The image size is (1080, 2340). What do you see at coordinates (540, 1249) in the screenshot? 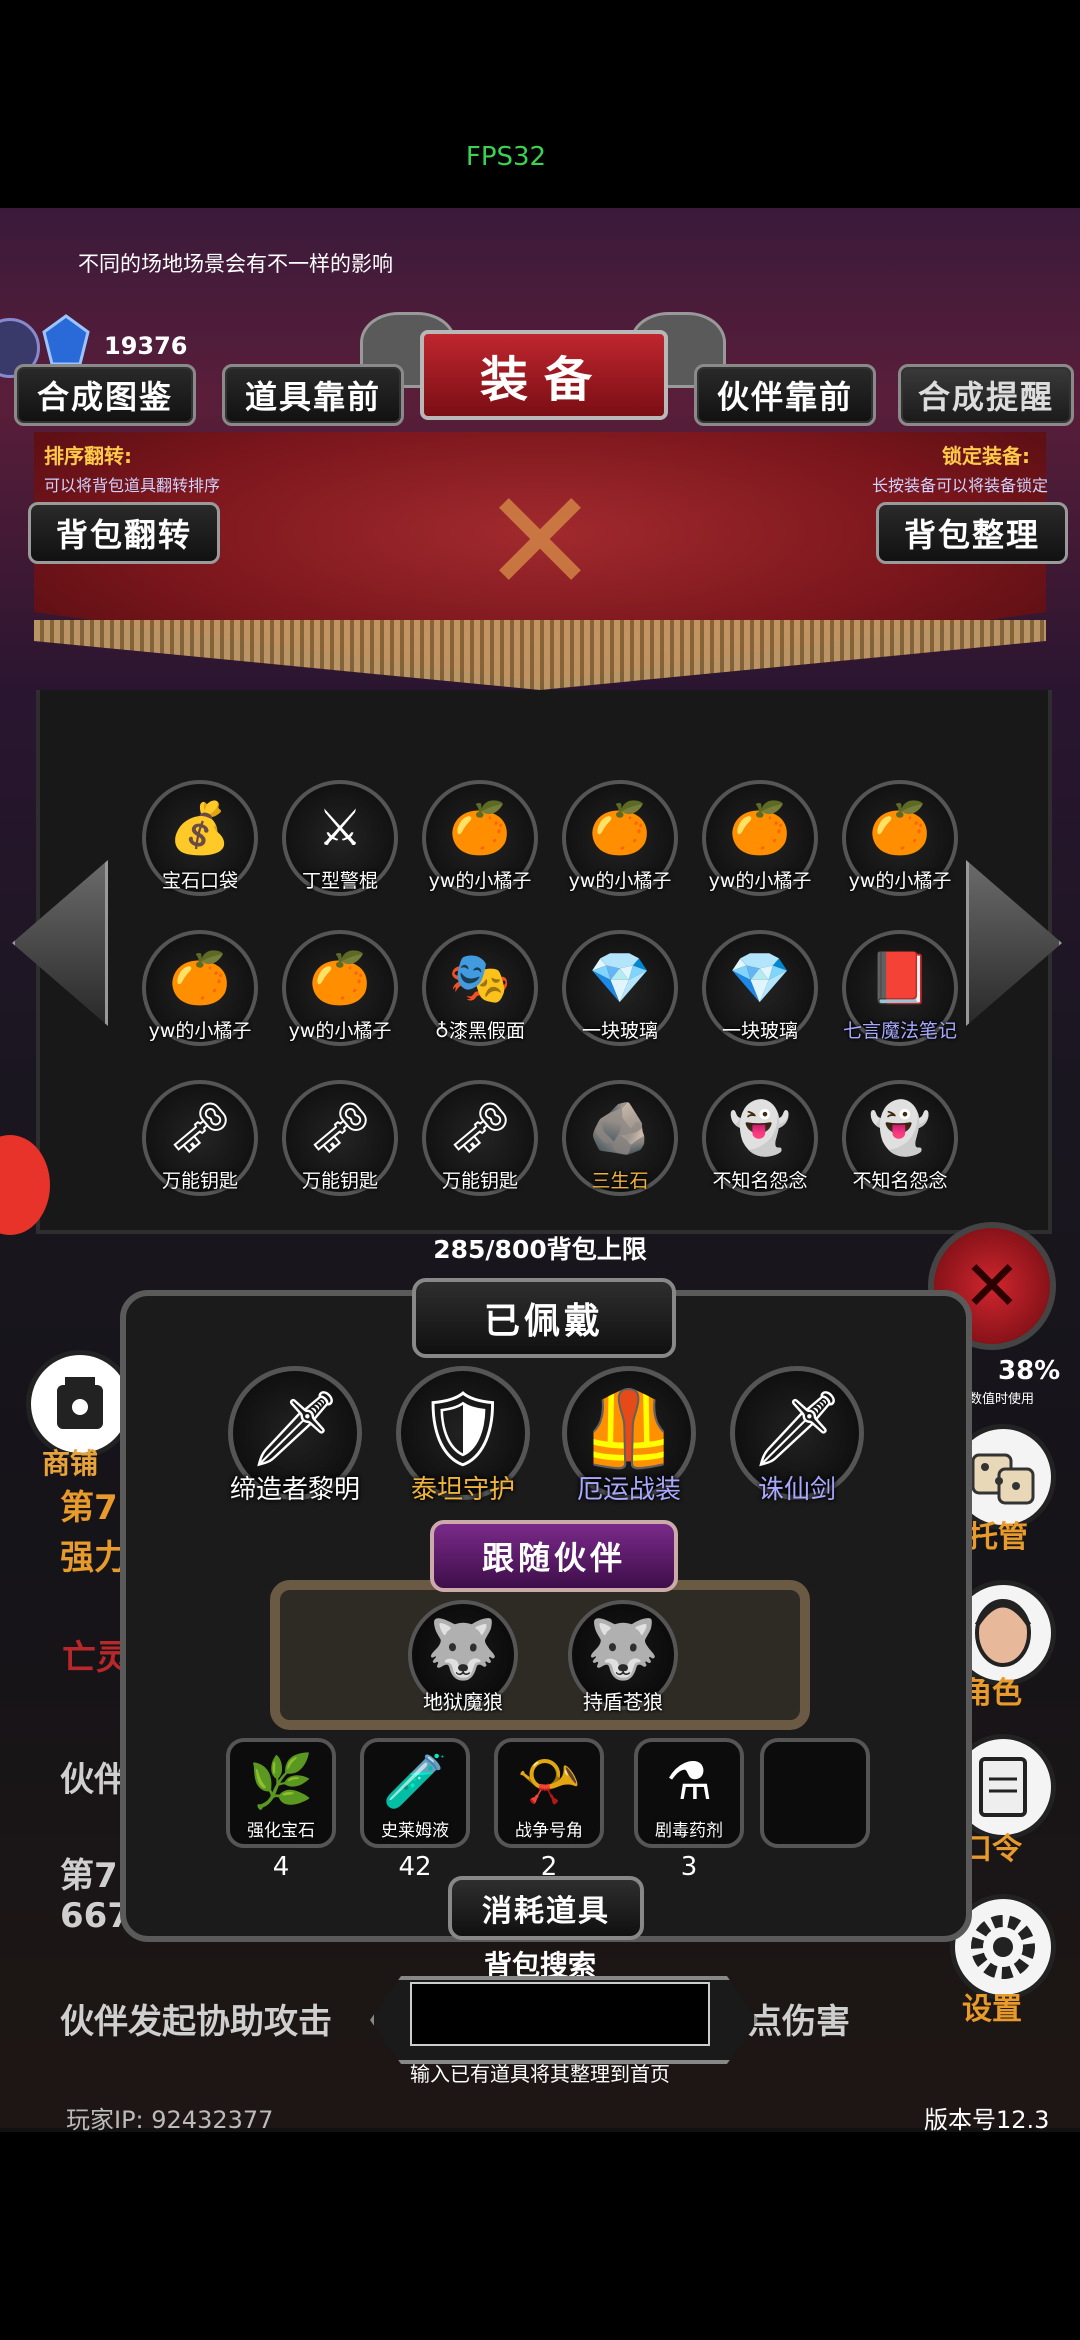
I see `bag-capacity: 285/800背包上限` at bounding box center [540, 1249].